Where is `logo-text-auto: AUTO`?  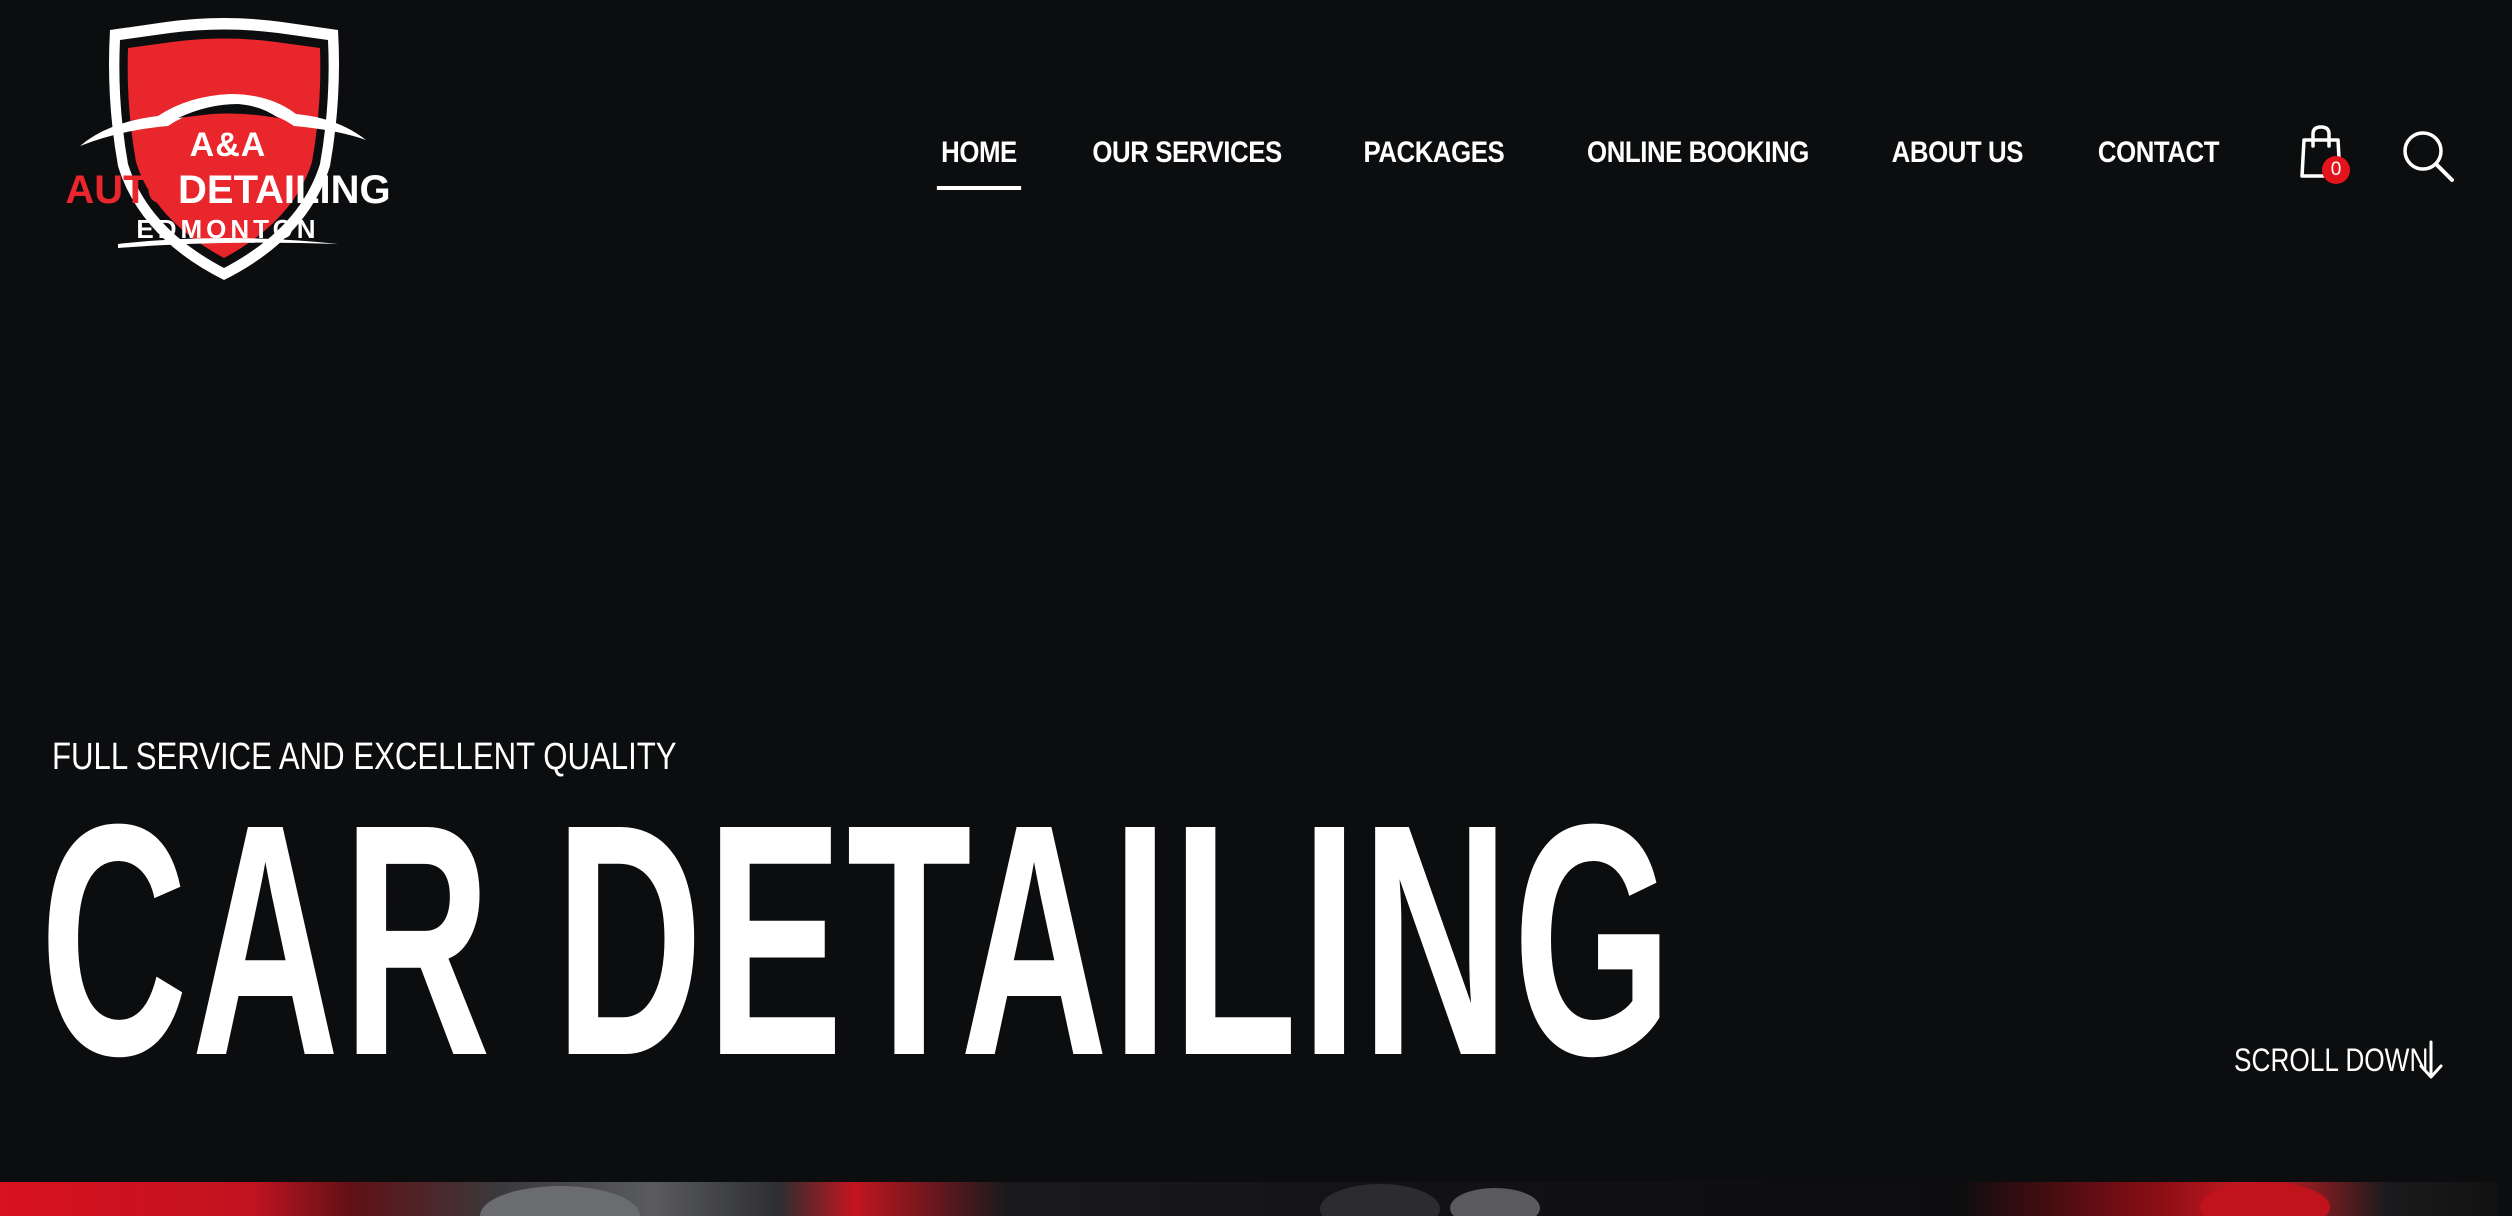 logo-text-auto: AUTO is located at coordinates (122, 190).